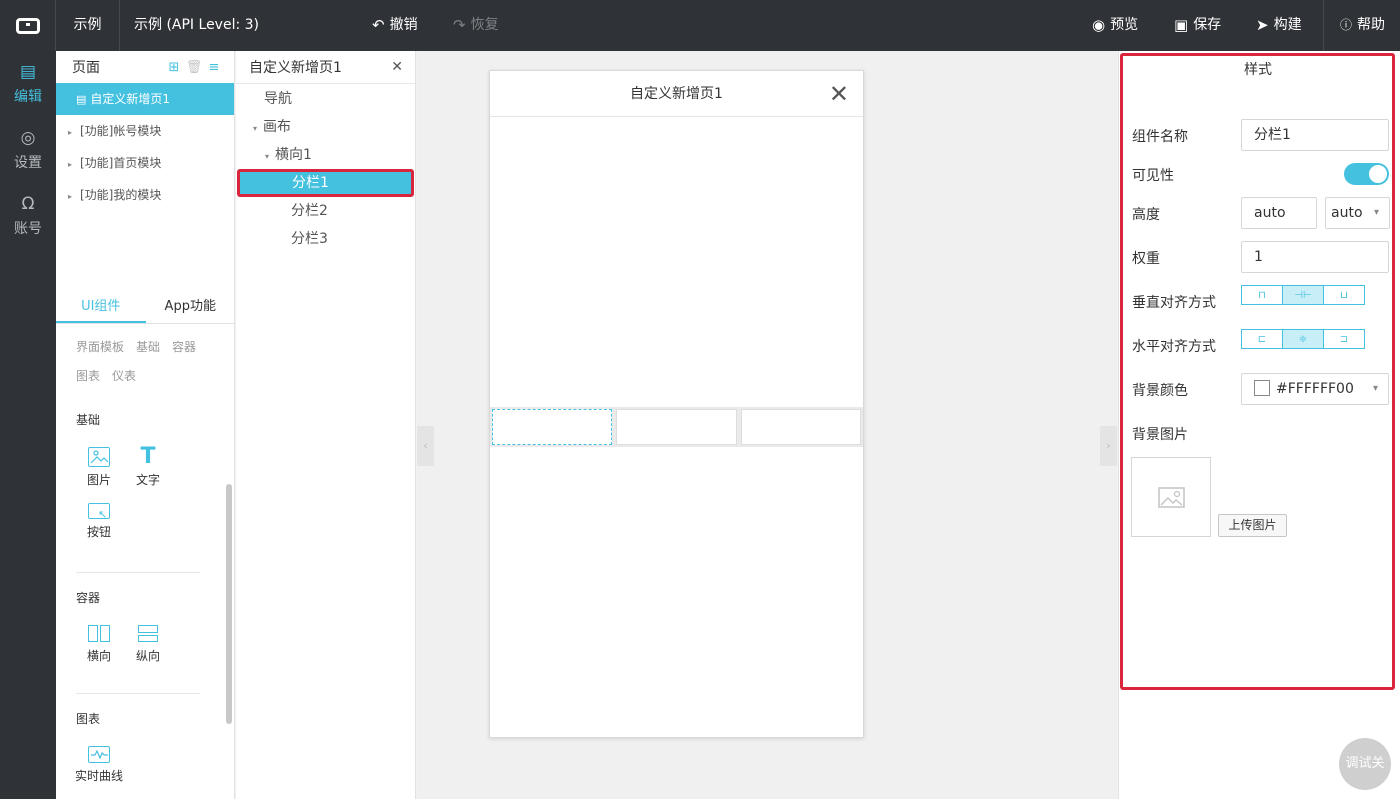  What do you see at coordinates (99, 765) in the screenshot?
I see `component-realtime-curve: 实时曲线` at bounding box center [99, 765].